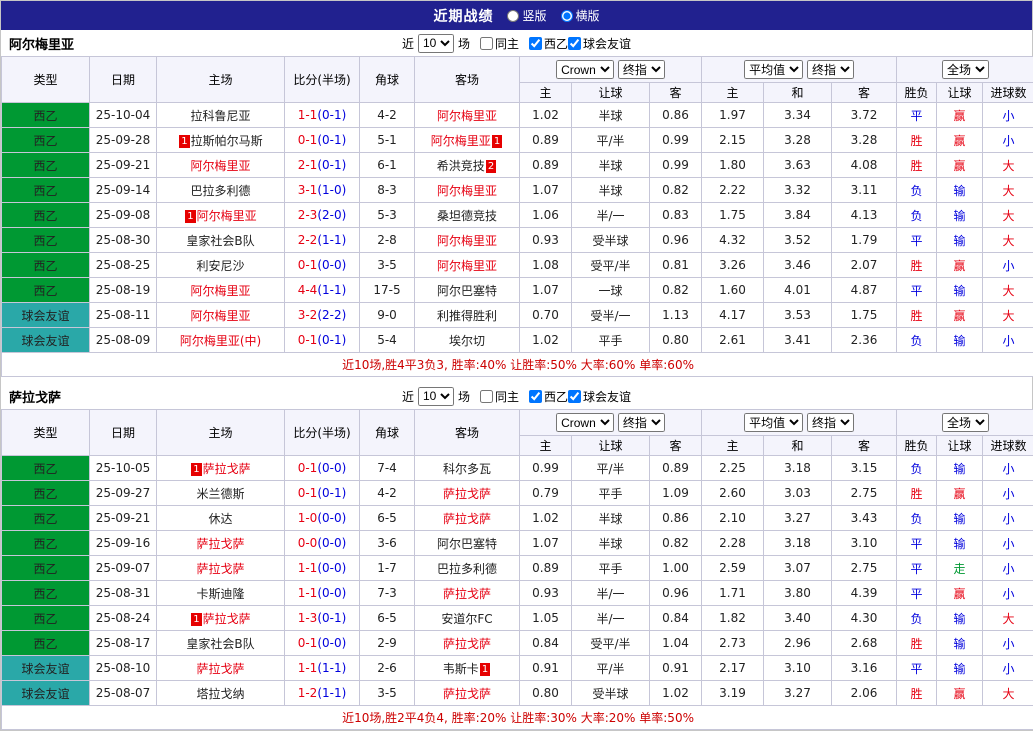  I want to click on match-score-cell: 1-1(0-1), so click(322, 115).